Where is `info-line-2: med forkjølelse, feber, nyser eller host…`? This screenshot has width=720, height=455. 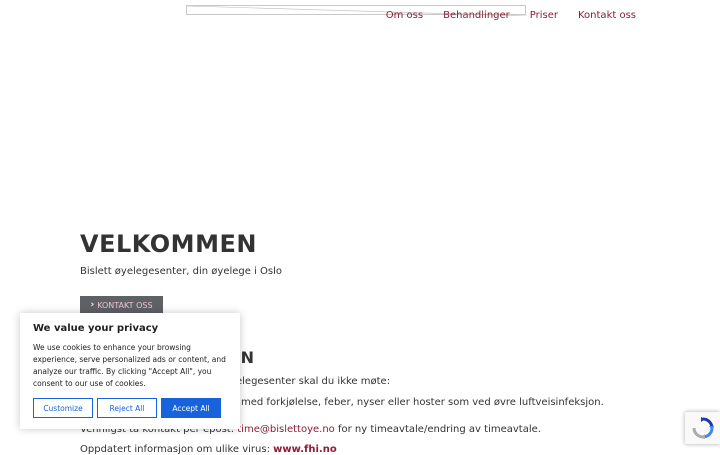
info-line-2: med forkjølelse, feber, nyser eller host… is located at coordinates (422, 402).